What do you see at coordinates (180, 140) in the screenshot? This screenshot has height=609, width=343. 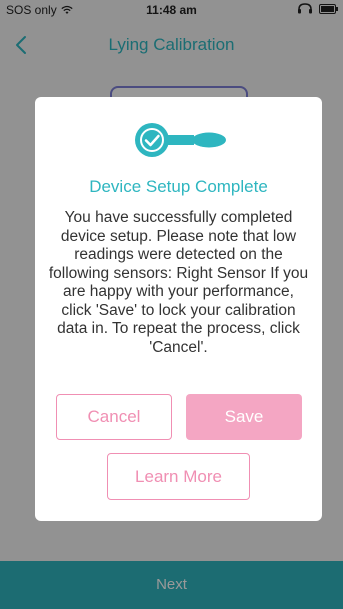 I see `device-check-icon` at bounding box center [180, 140].